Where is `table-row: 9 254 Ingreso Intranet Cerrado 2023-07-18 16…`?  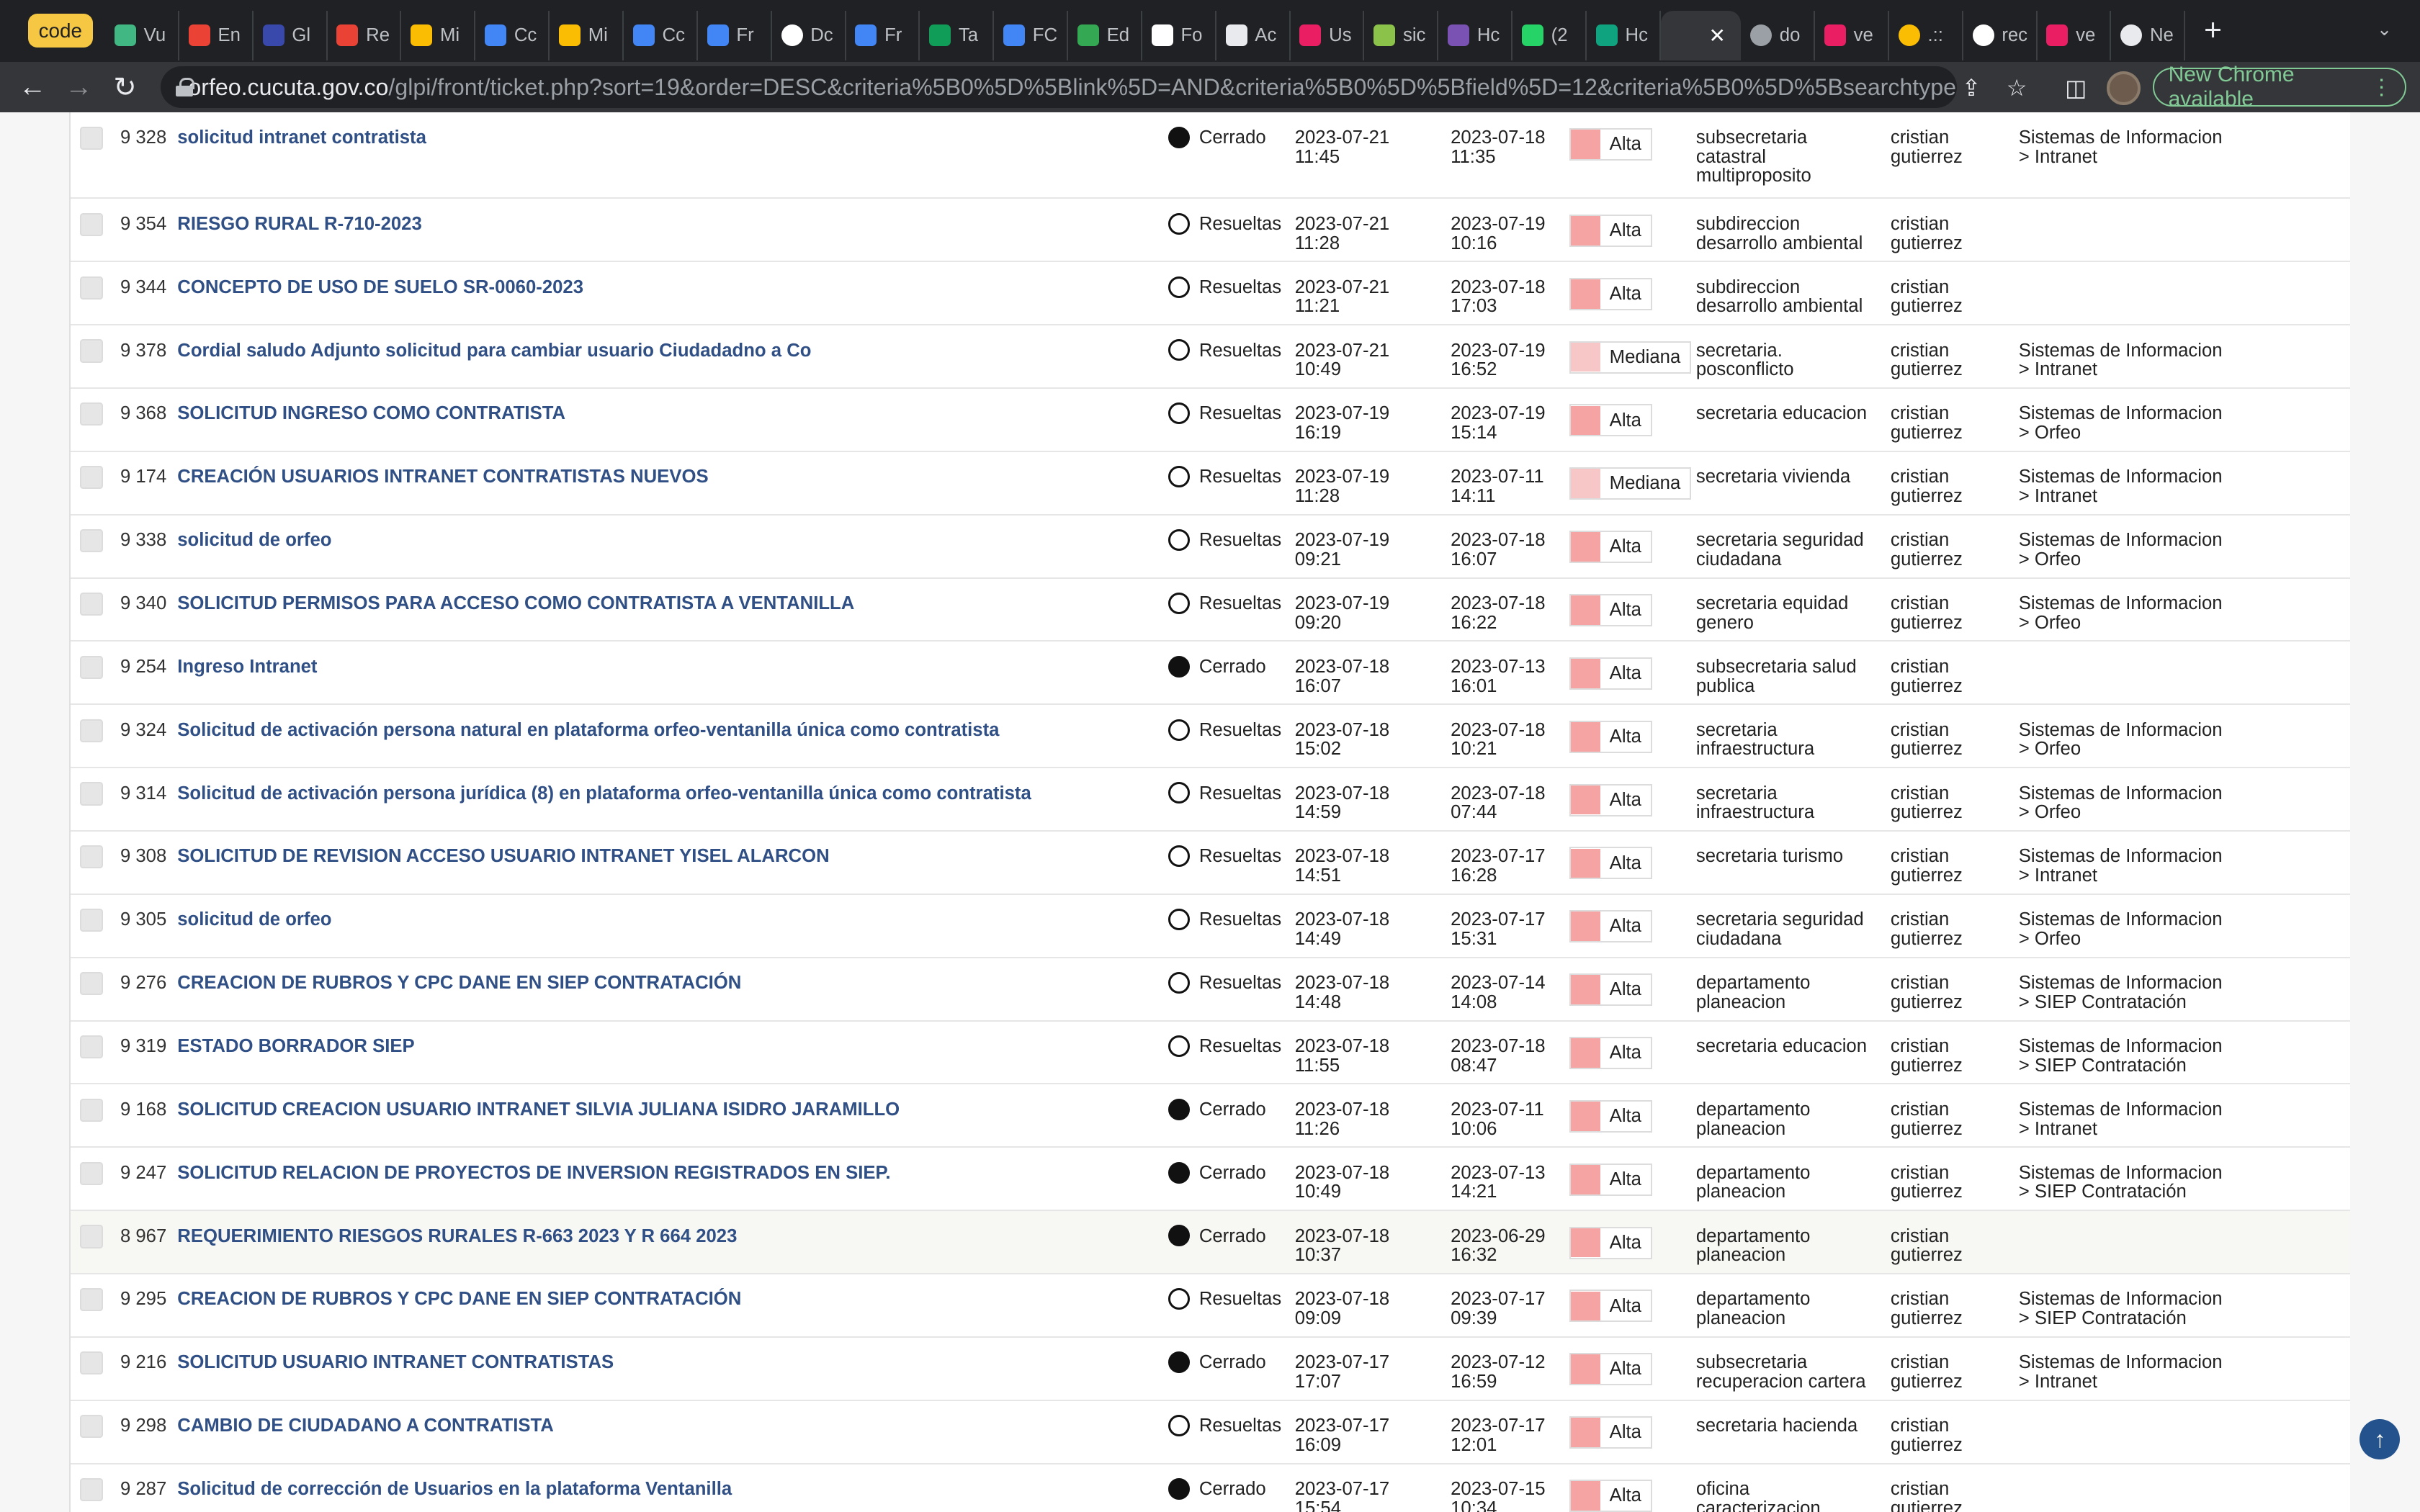 table-row: 9 254 Ingreso Intranet Cerrado 2023-07-18 16… is located at coordinates (1211, 674).